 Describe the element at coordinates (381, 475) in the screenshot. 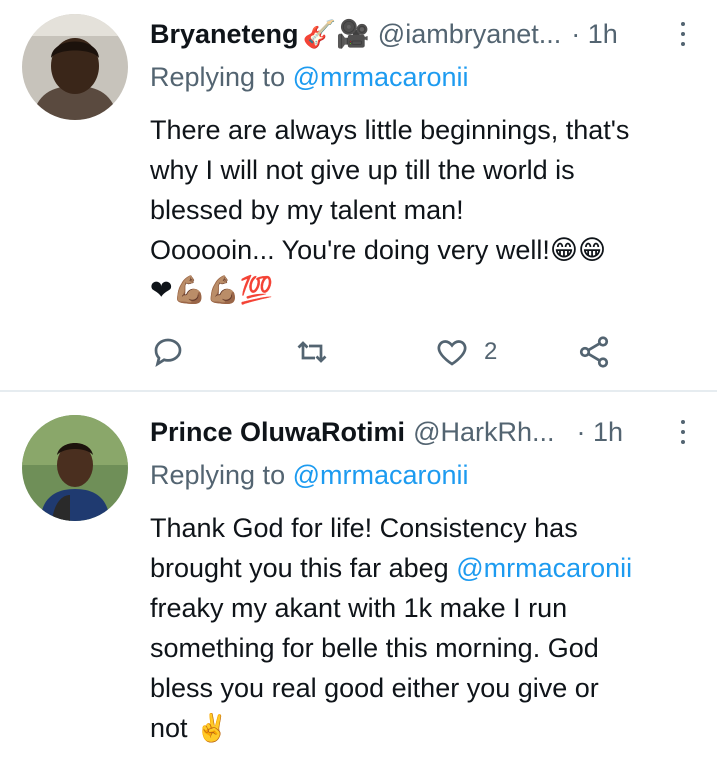

I see `replying-mention: @mrmacaronii` at that location.